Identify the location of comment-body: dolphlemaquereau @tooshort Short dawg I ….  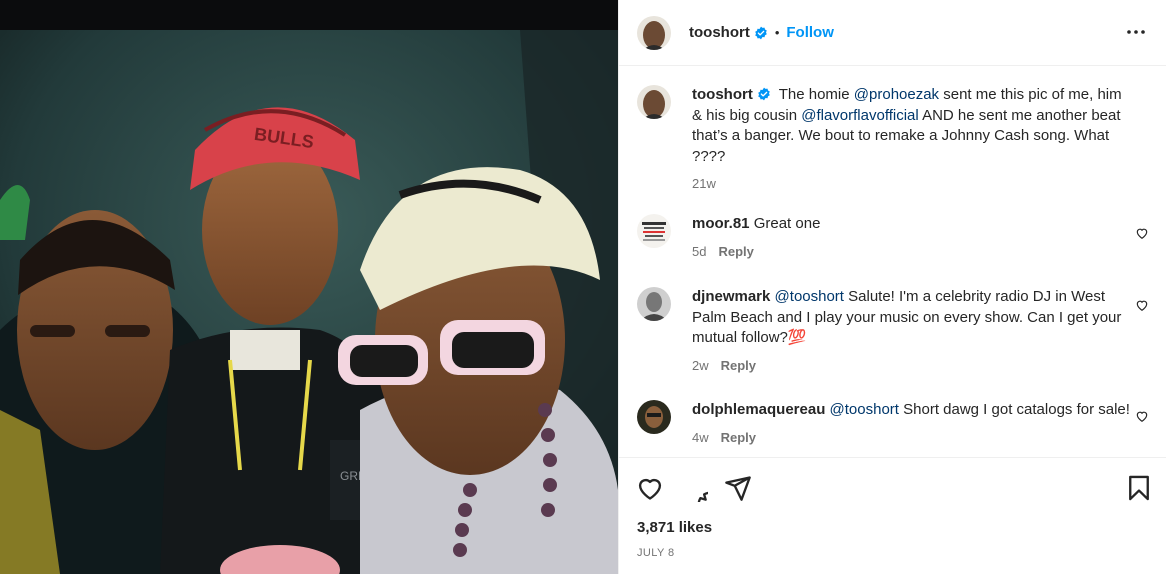
(912, 424).